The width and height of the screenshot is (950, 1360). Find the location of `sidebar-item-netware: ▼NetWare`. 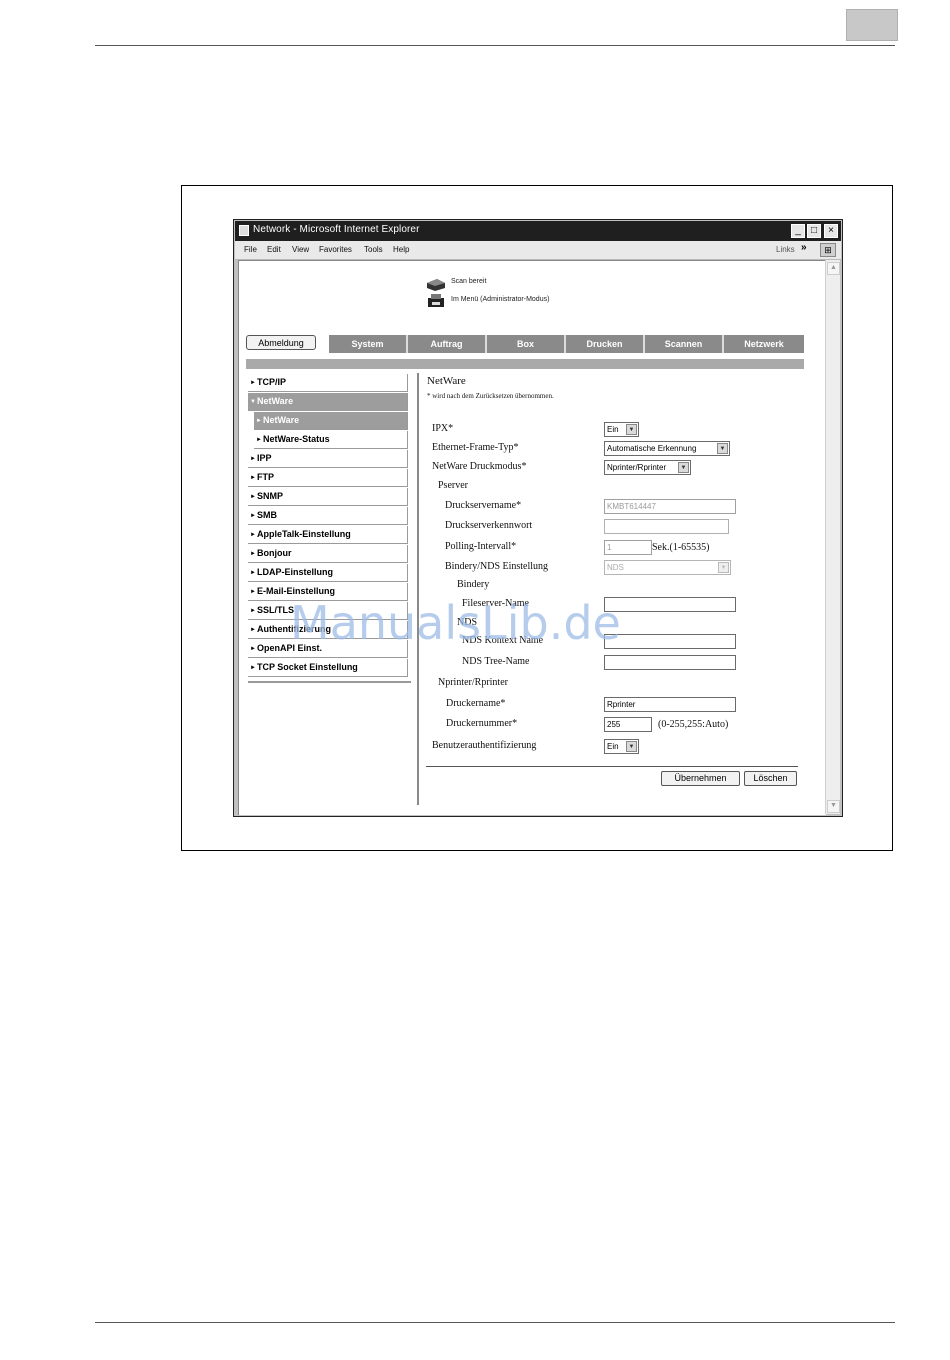

sidebar-item-netware: ▼NetWare is located at coordinates (328, 402).